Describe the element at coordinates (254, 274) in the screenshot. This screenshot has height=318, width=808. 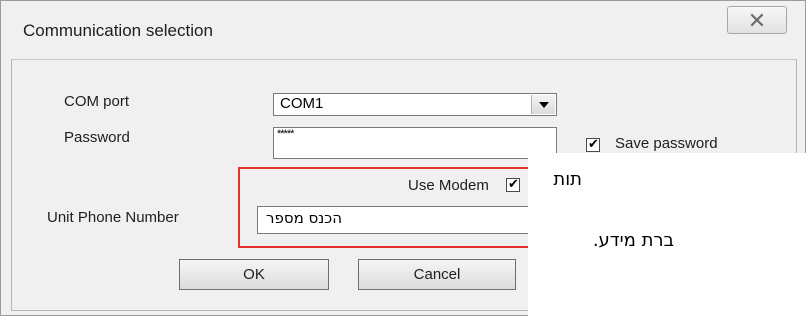
I see `ok-button: OK` at that location.